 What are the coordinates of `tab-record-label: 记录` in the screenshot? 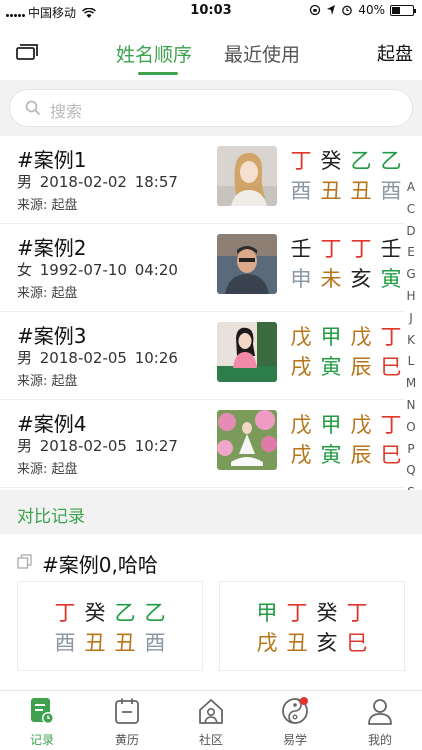 It's located at (41, 740).